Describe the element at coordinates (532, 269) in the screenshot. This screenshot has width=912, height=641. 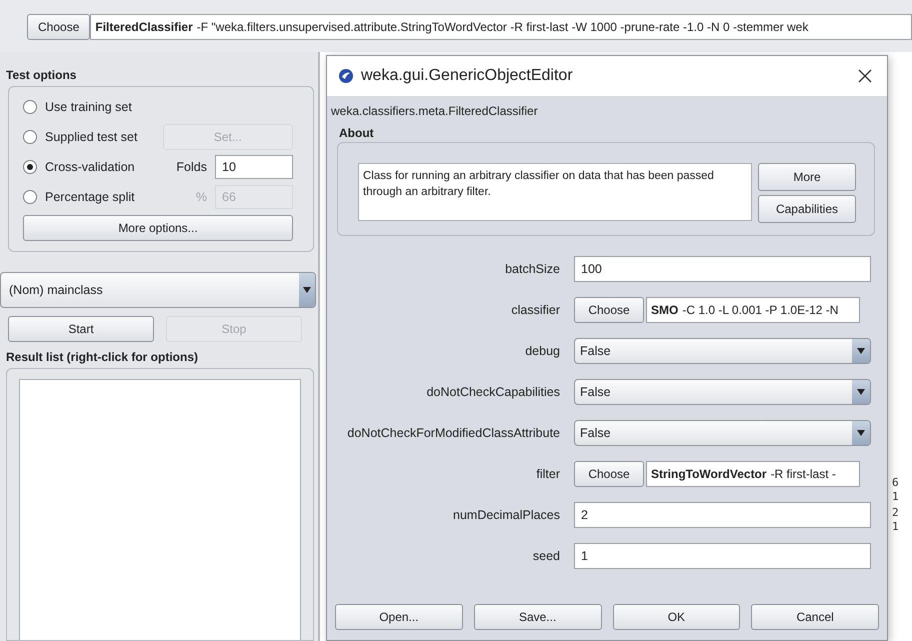
I see `property-label: batchSize` at that location.